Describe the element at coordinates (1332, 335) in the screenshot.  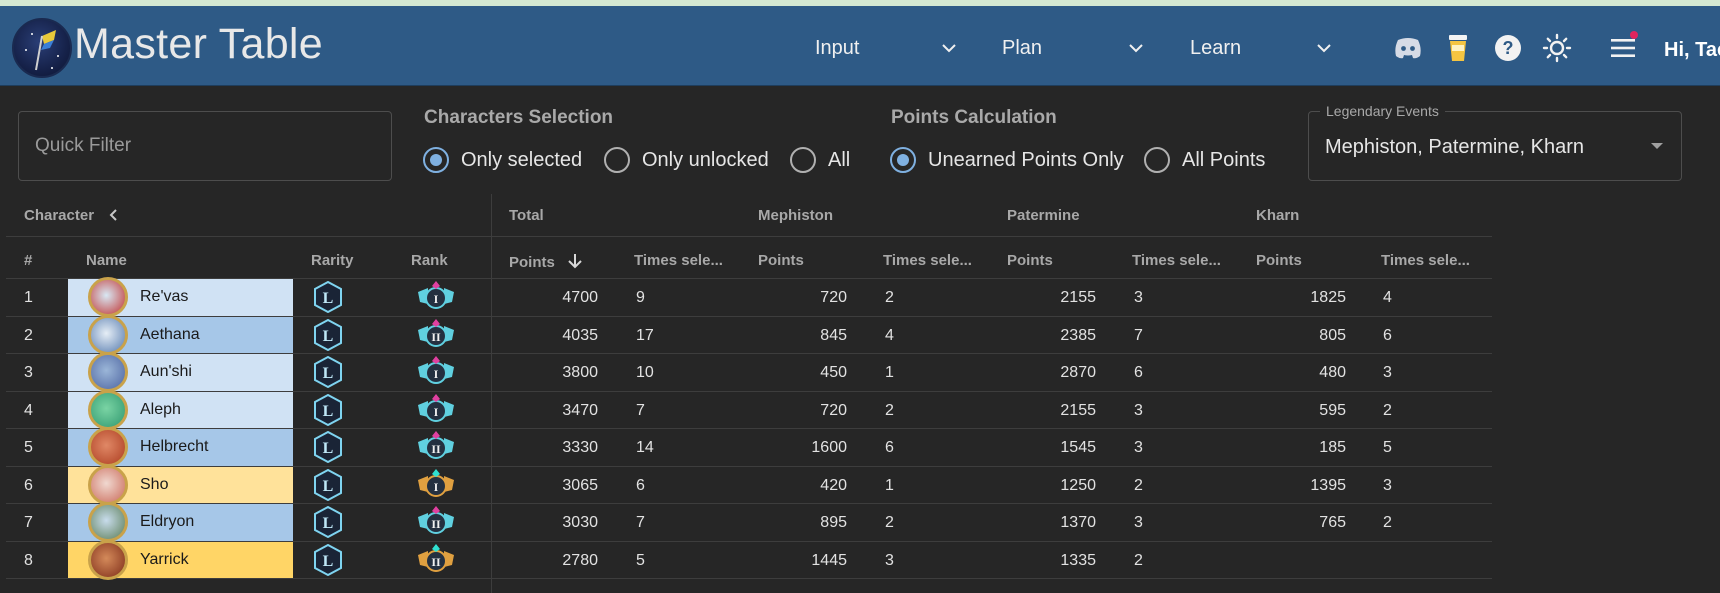
I see `kharn-points-cell: 805` at that location.